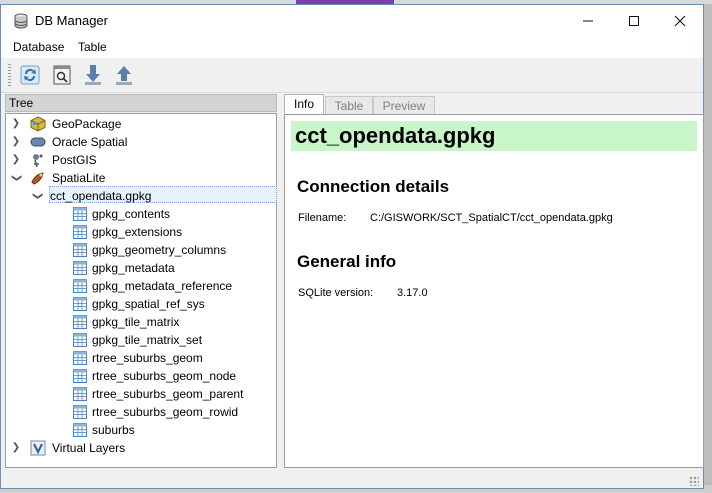 This screenshot has width=712, height=493. Describe the element at coordinates (131, 214) in the screenshot. I see `tree-item-table-label: gpkg_contents` at that location.